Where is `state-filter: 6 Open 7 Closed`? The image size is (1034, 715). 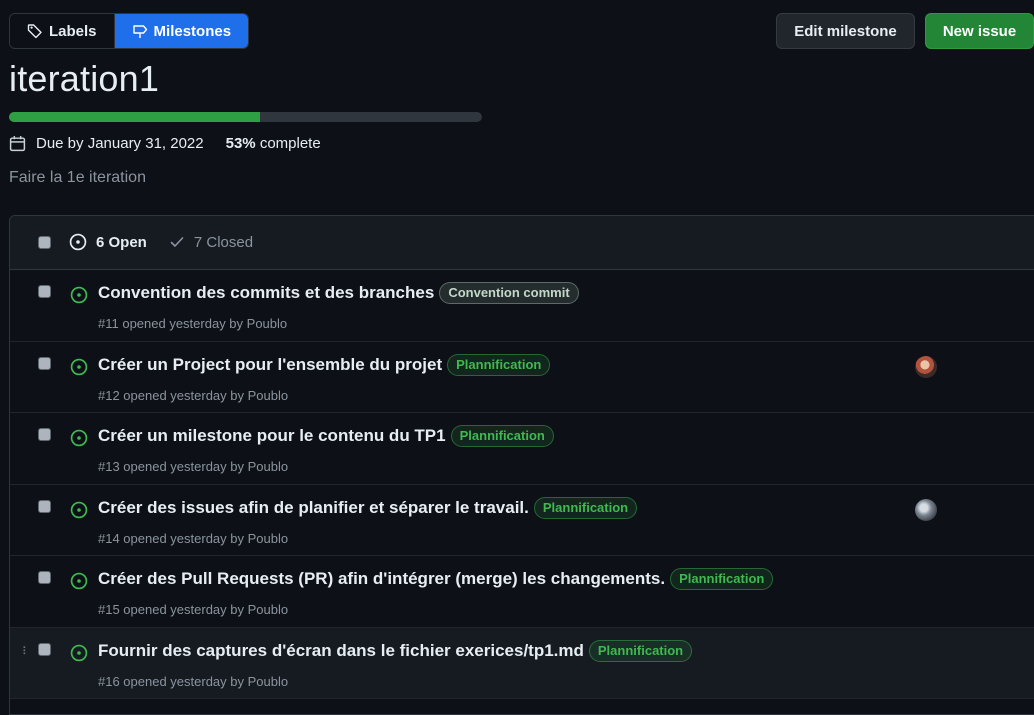
state-filter: 6 Open 7 Closed is located at coordinates (161, 242).